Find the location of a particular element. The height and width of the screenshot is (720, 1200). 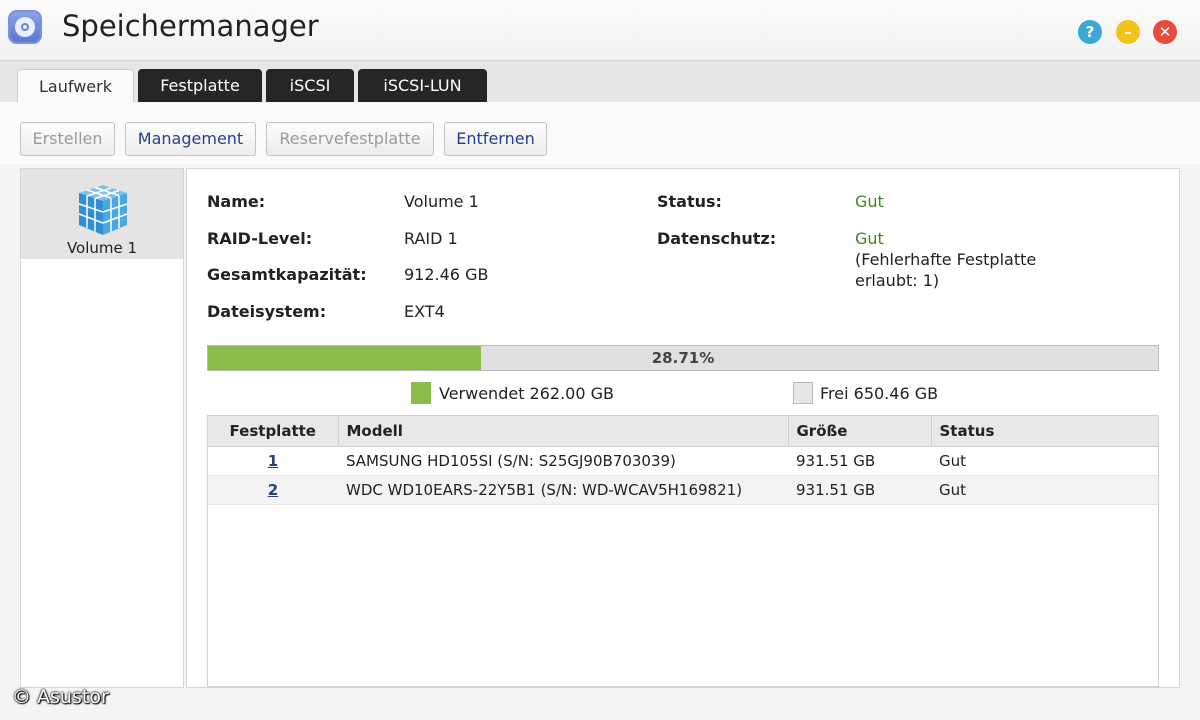

total-capacity-label: Gesamtkapazität: is located at coordinates (287, 274).